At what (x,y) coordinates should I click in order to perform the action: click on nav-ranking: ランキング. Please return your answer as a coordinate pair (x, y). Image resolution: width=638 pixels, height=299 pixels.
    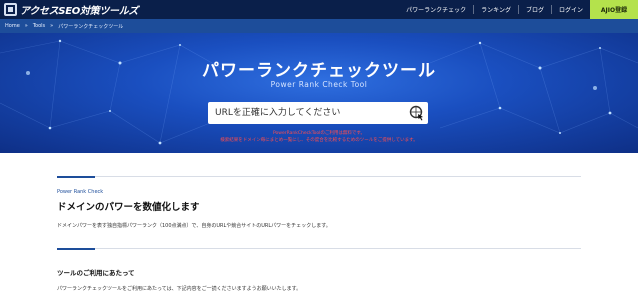
    Looking at the image, I should click on (496, 9).